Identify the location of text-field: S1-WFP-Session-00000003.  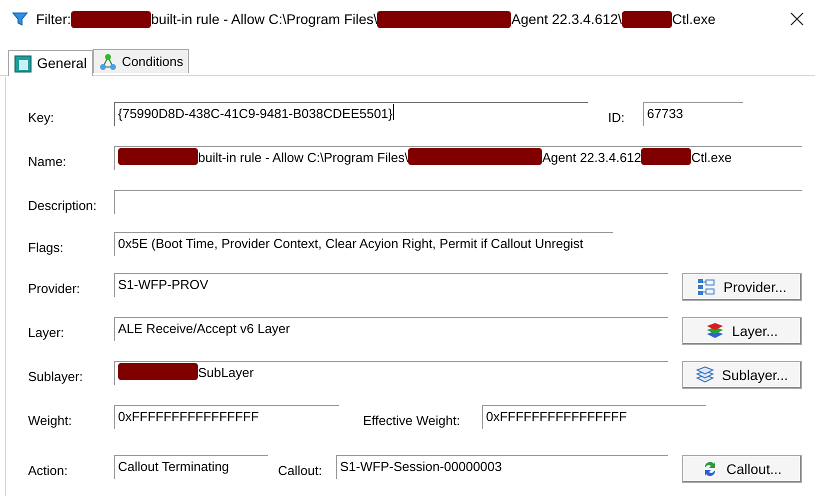
(502, 467).